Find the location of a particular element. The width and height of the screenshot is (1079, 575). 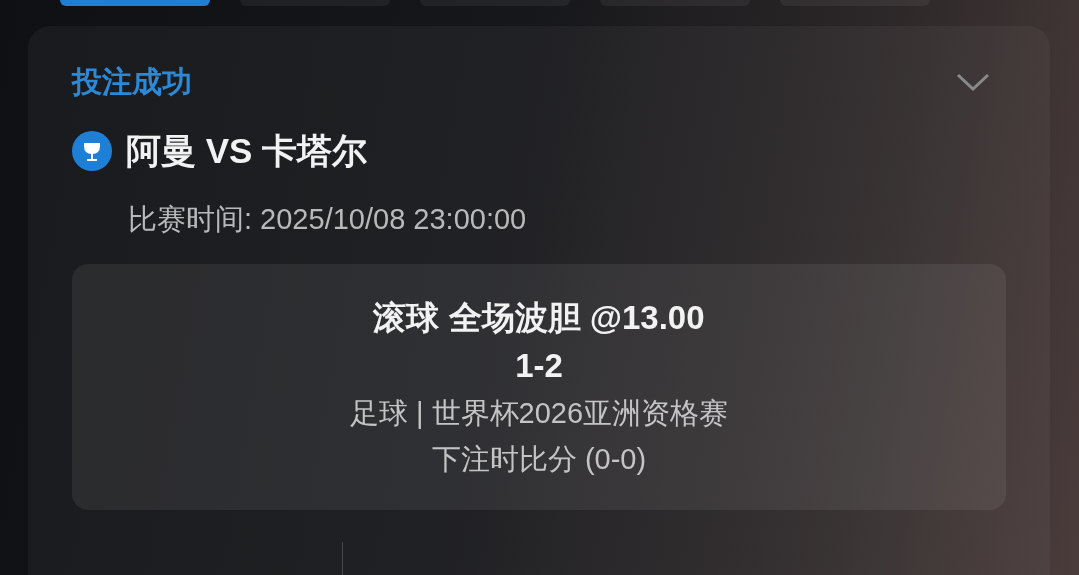

match-time: 比赛时间: 2025/10/08 23:00:00 is located at coordinates (328, 219).